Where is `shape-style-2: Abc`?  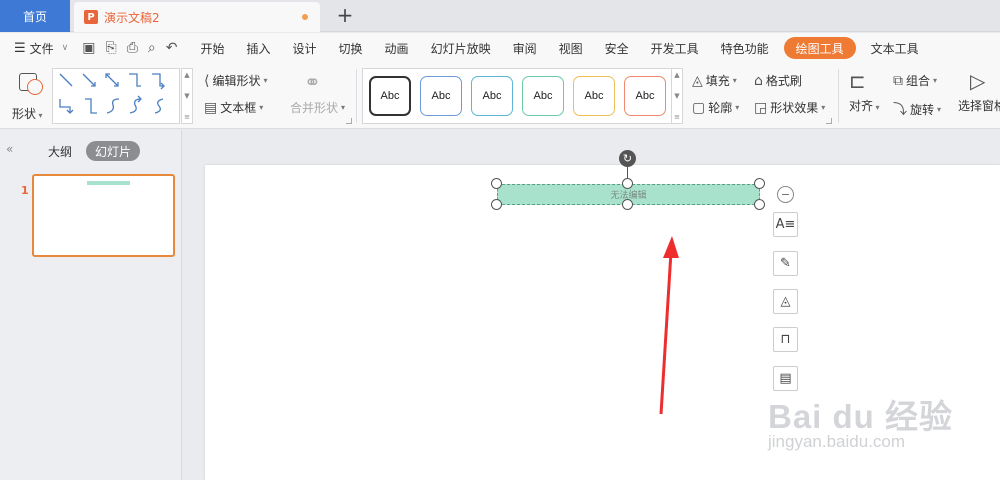
shape-style-2: Abc is located at coordinates (441, 96).